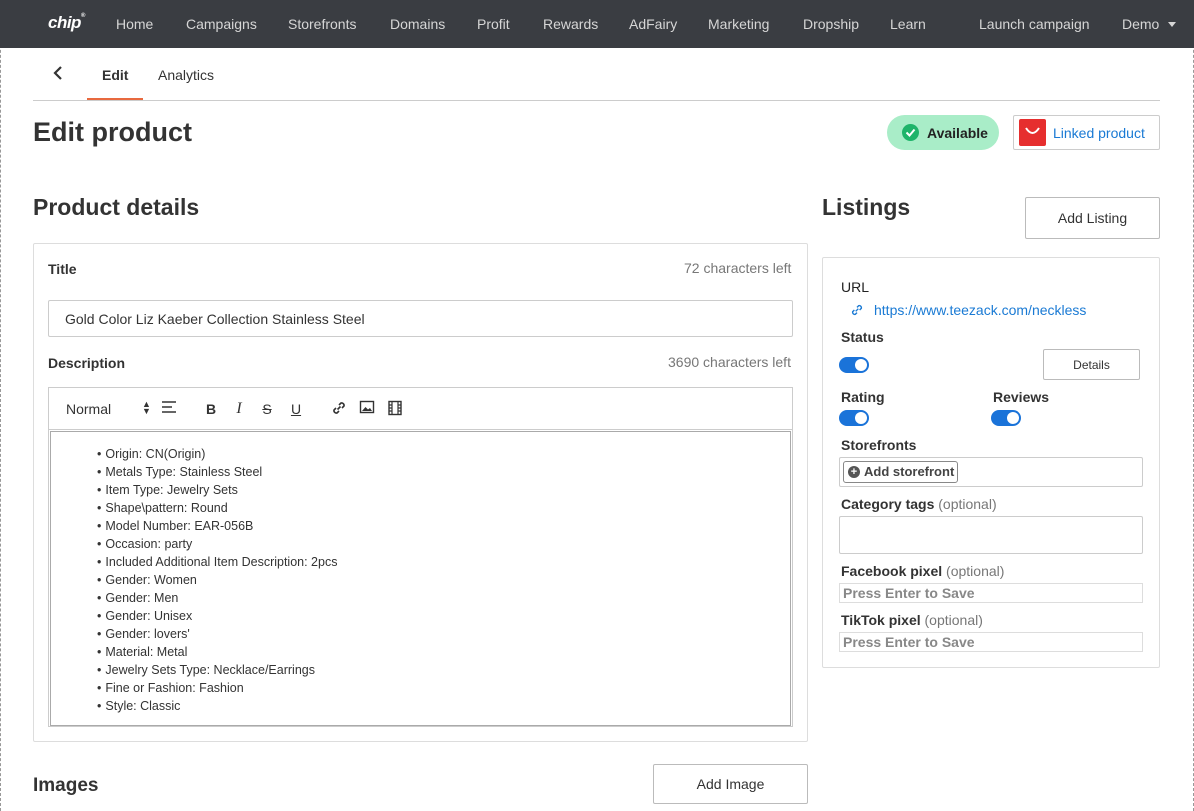 This screenshot has width=1194, height=811. I want to click on add-storefront-button: + Add storefront, so click(900, 472).